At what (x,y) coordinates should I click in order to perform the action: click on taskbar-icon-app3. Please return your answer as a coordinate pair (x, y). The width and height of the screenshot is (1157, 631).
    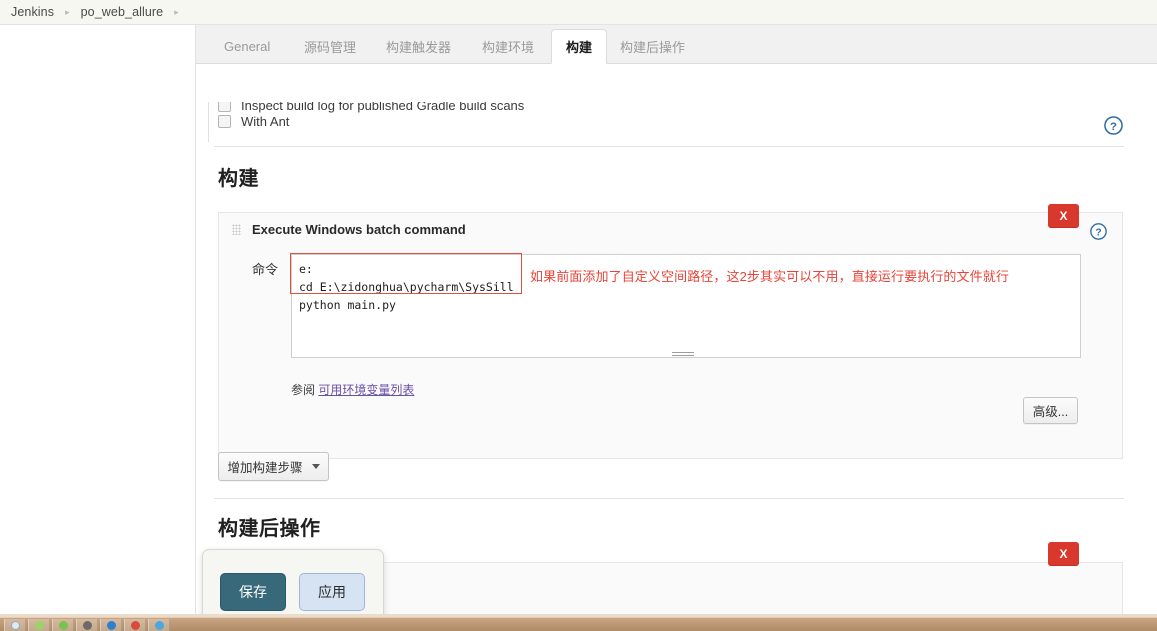
    Looking at the image, I should click on (87, 624).